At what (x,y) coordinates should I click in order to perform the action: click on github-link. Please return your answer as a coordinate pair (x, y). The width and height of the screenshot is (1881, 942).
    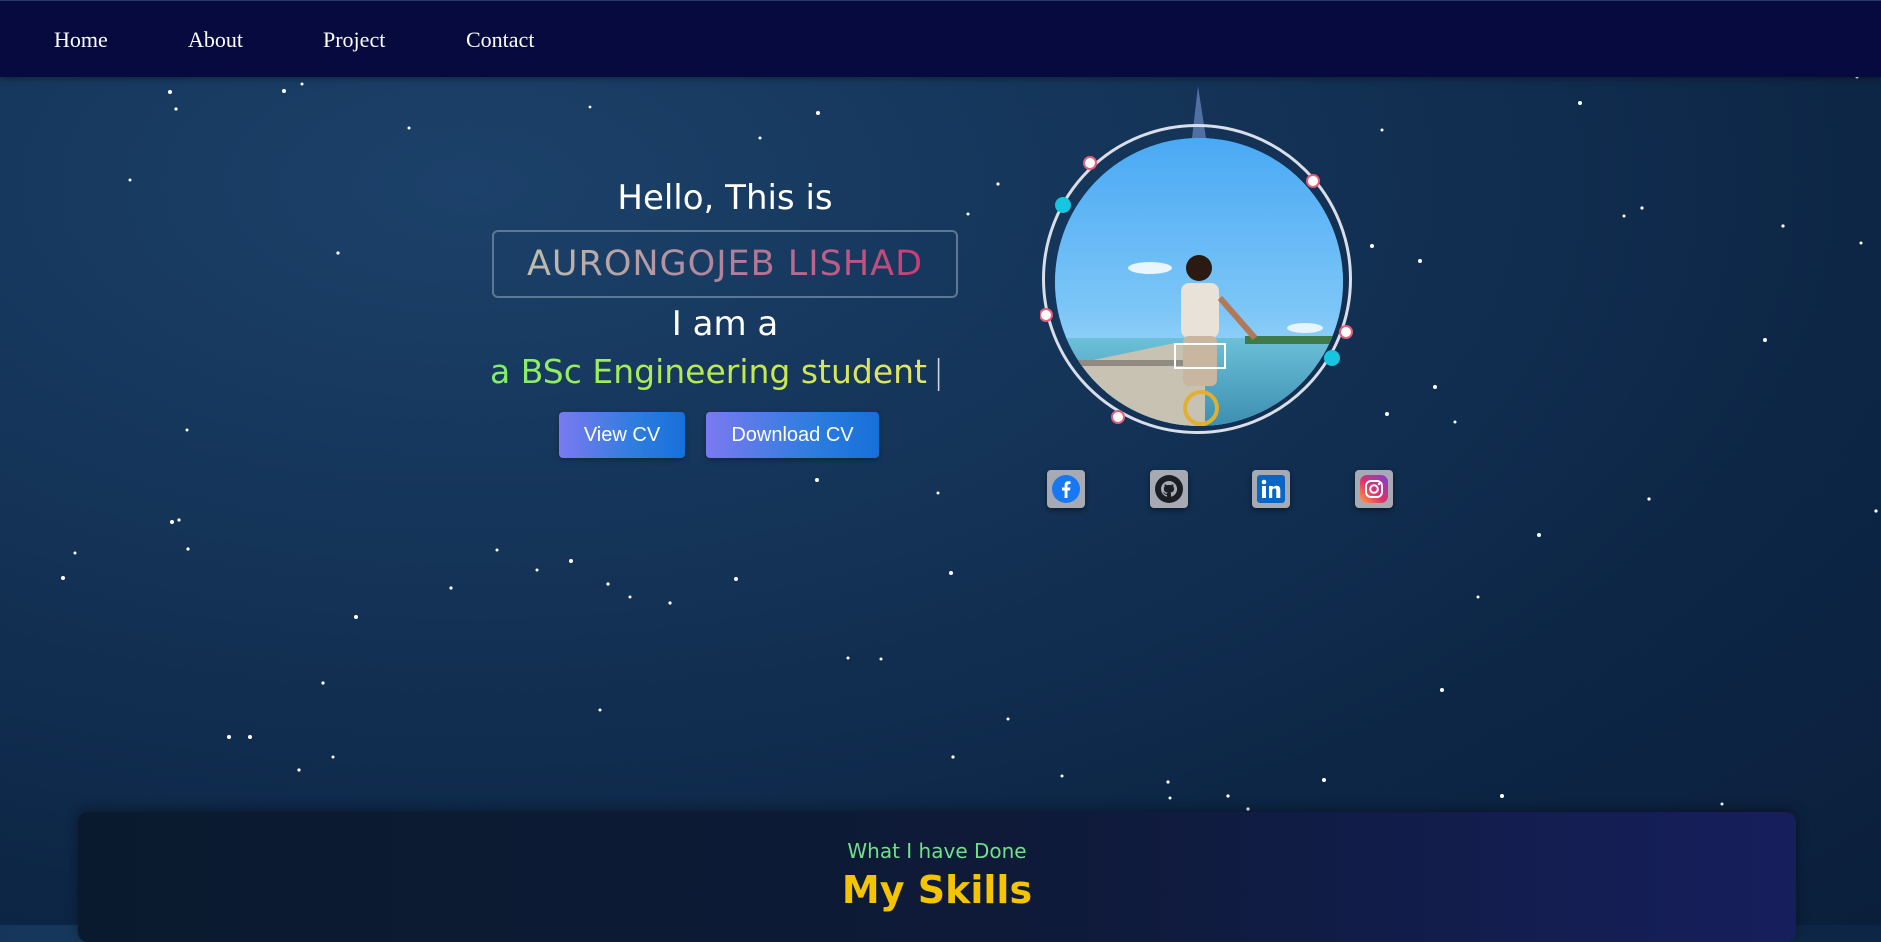
    Looking at the image, I should click on (1169, 489).